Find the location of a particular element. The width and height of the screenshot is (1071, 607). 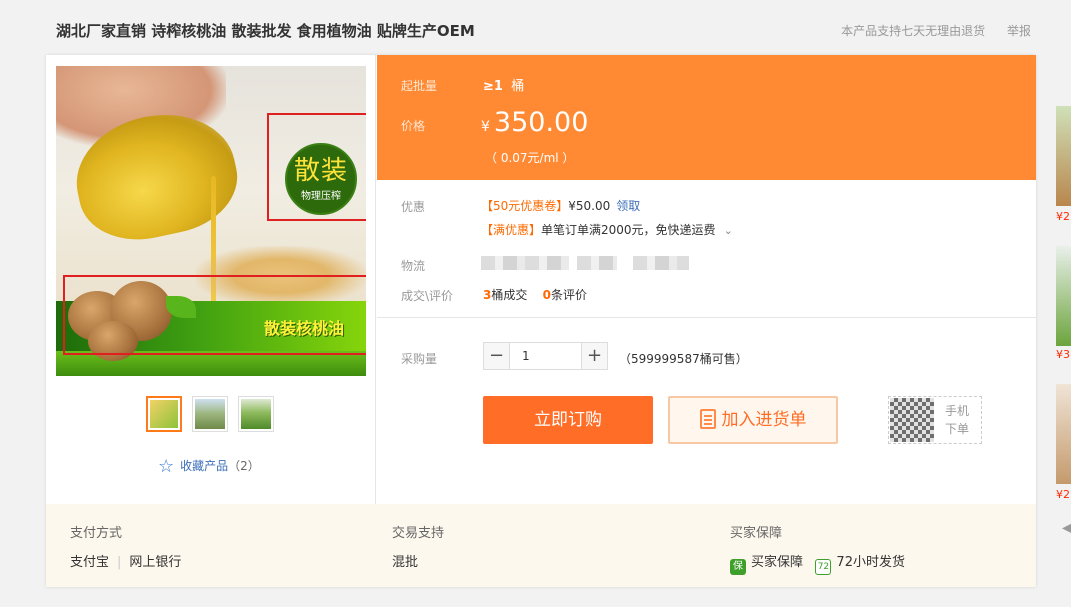

buy-now-button: 立即订购 is located at coordinates (568, 420).